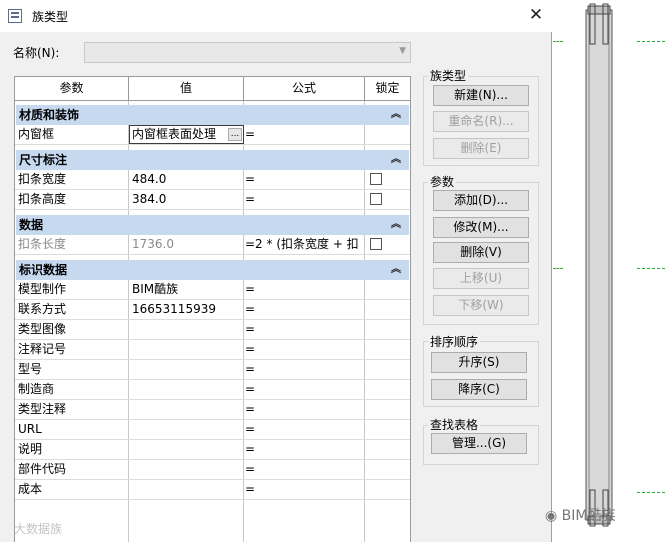 The height and width of the screenshot is (542, 665). I want to click on chevron-down-icon: ▼, so click(402, 51).